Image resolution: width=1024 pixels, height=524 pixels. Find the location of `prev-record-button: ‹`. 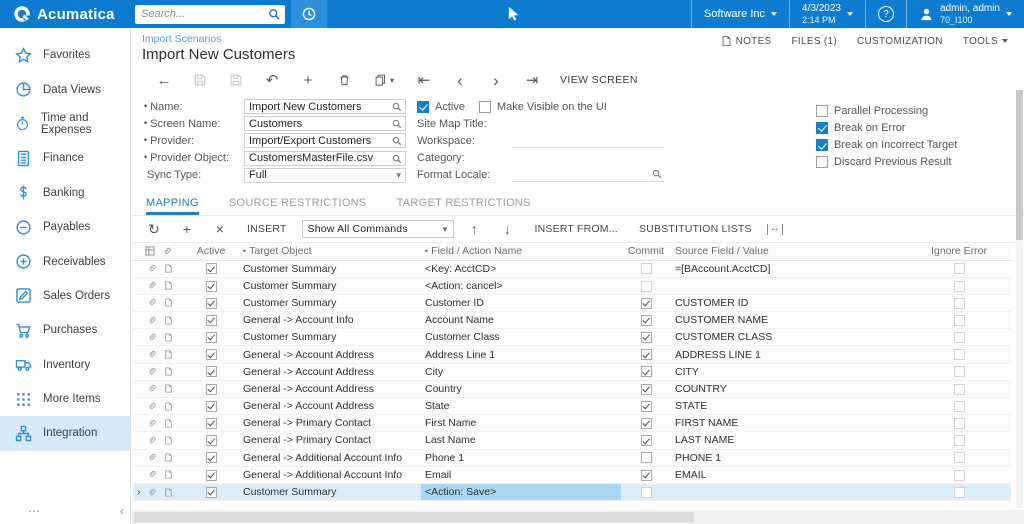

prev-record-button: ‹ is located at coordinates (460, 80).